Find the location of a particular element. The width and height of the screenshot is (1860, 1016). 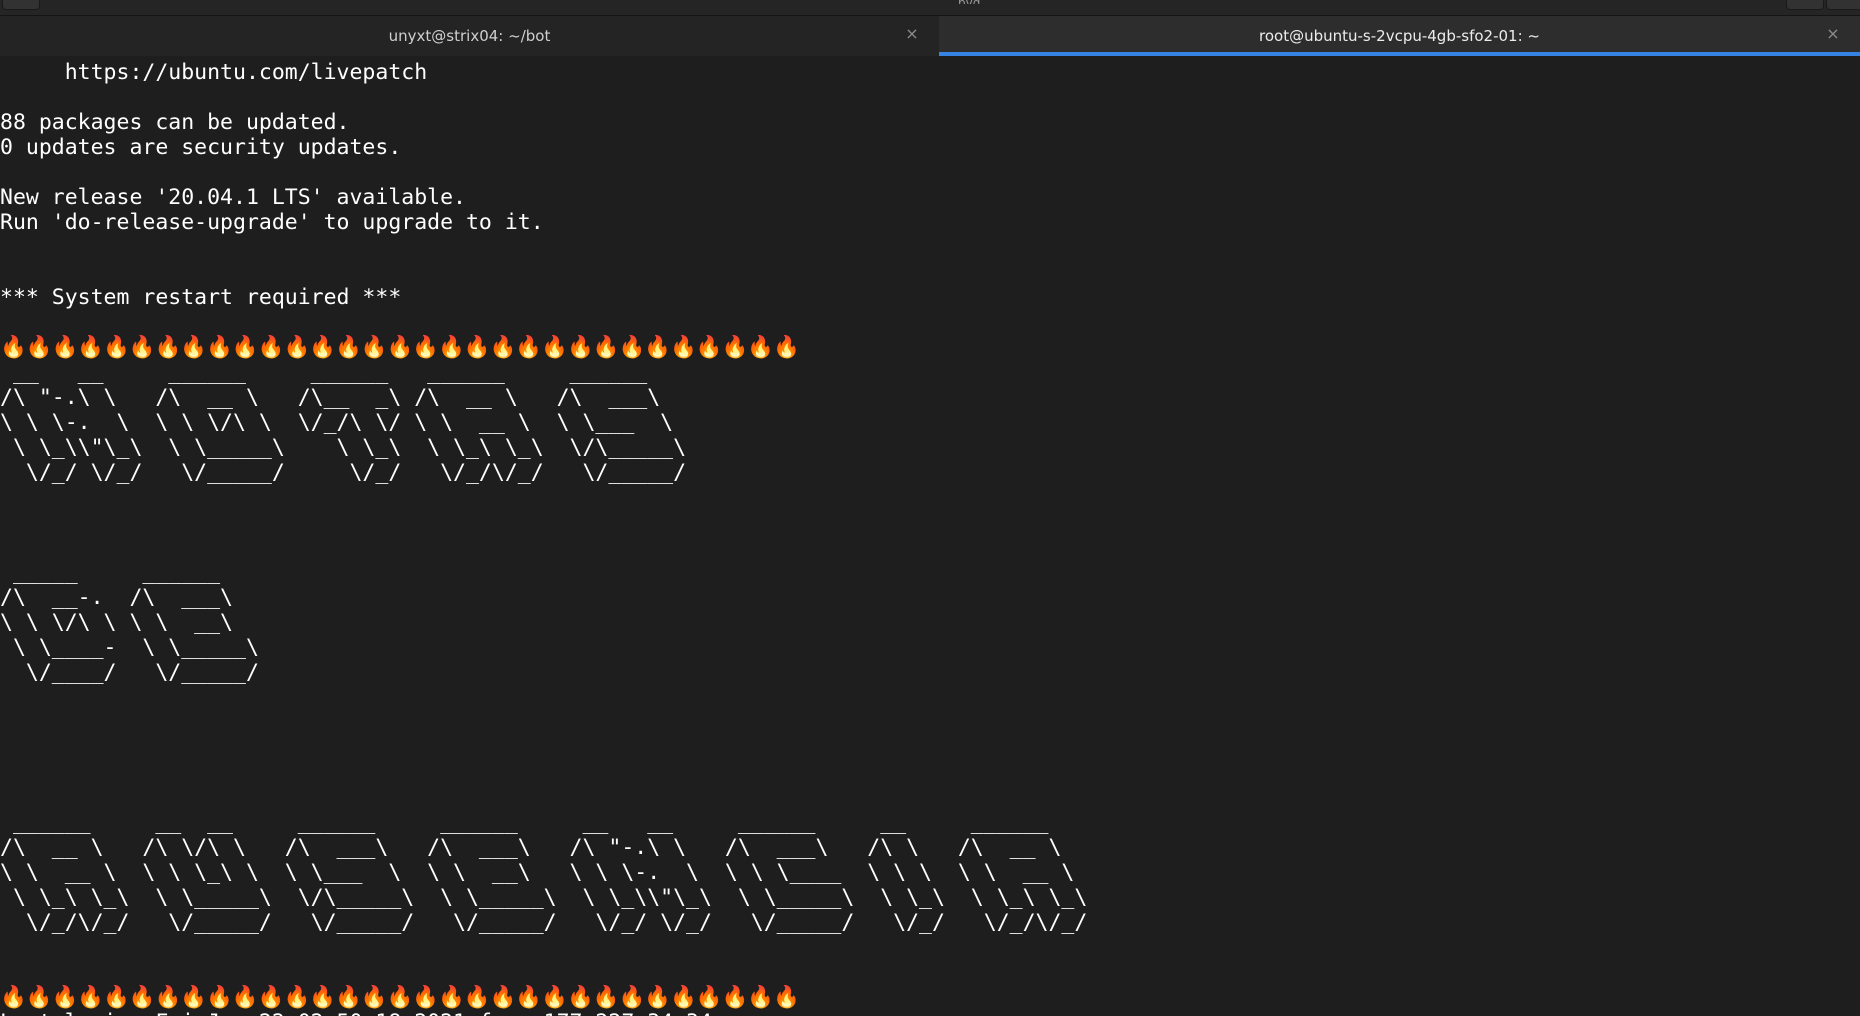

window-titlebar: pyg is located at coordinates (930, 8).